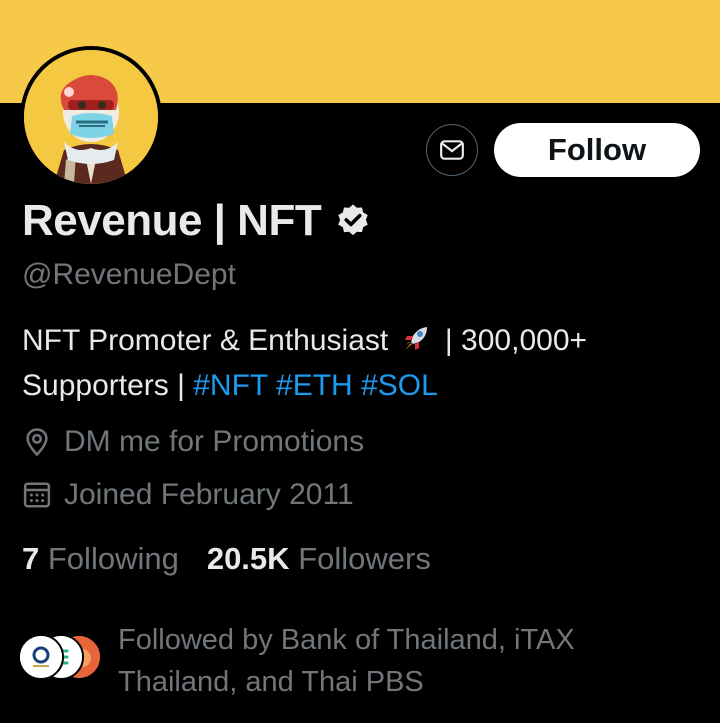 This screenshot has height=723, width=720. I want to click on message-button, so click(452, 150).